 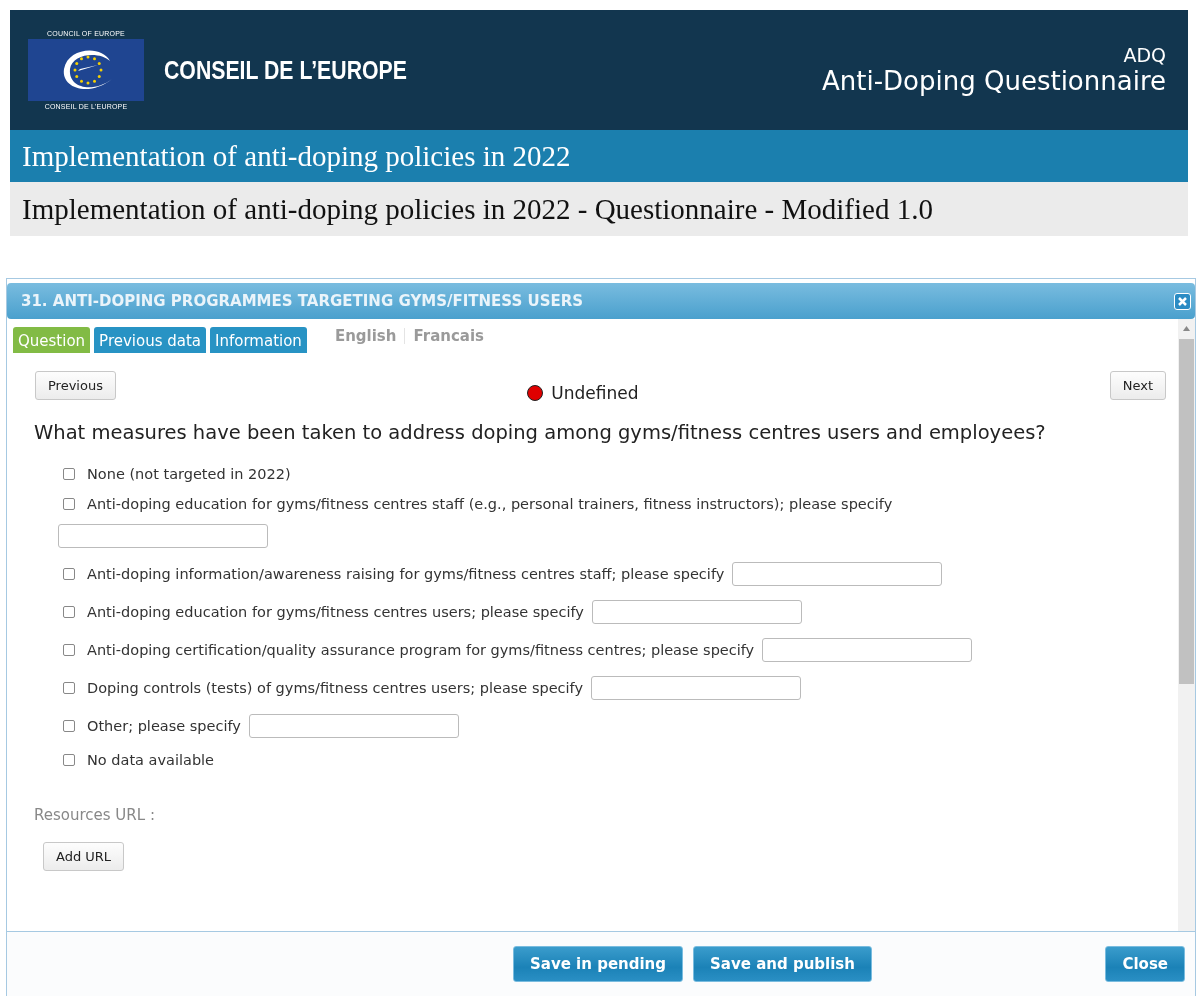 I want to click on resources-label: Resources URL :, so click(x=95, y=815).